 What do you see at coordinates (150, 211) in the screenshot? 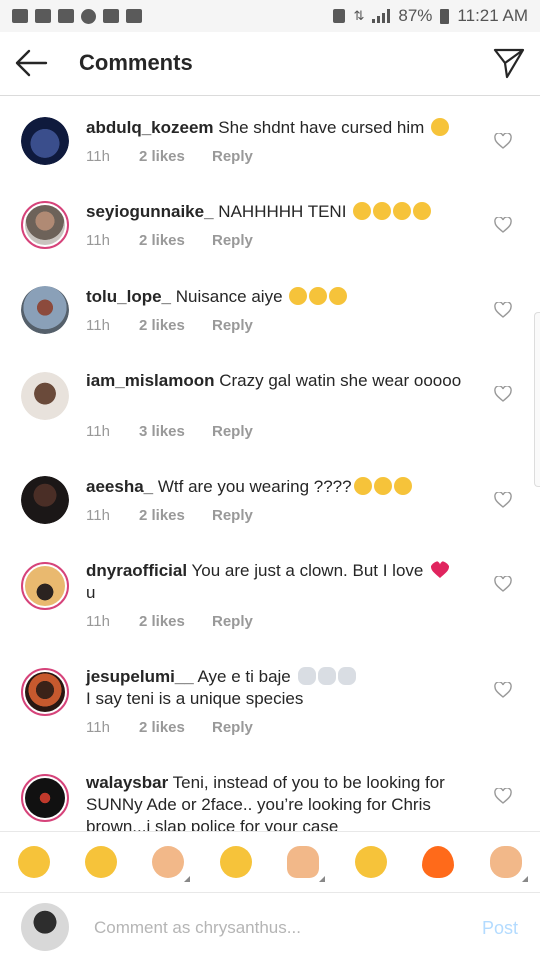
I see `comment-username: seyiogunnaike_` at bounding box center [150, 211].